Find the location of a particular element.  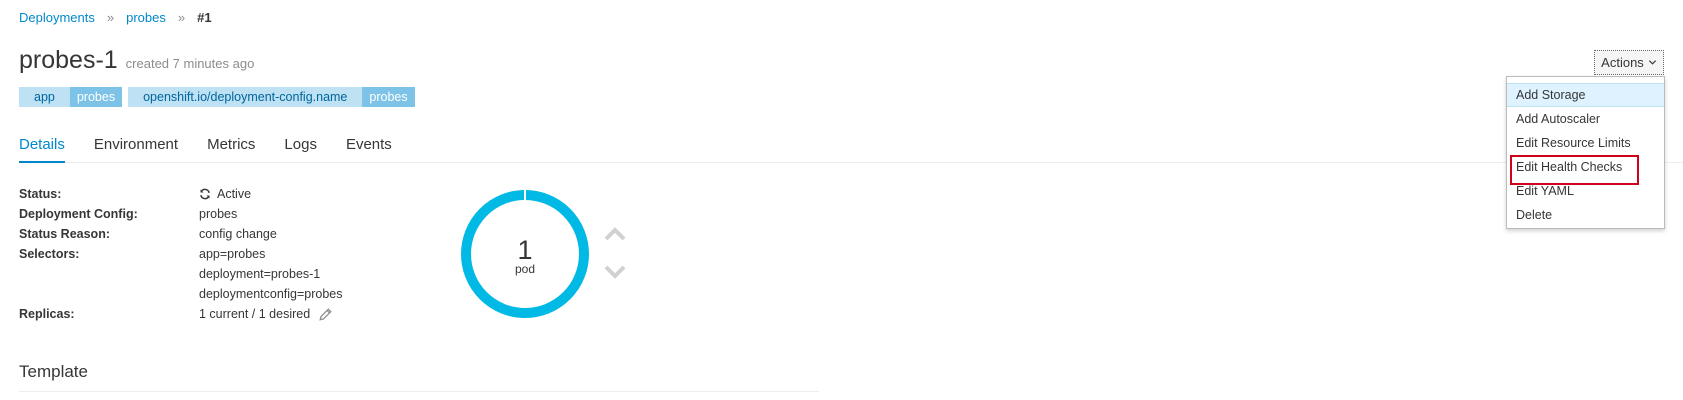

detail-row-status: Status: Active is located at coordinates (181, 194).